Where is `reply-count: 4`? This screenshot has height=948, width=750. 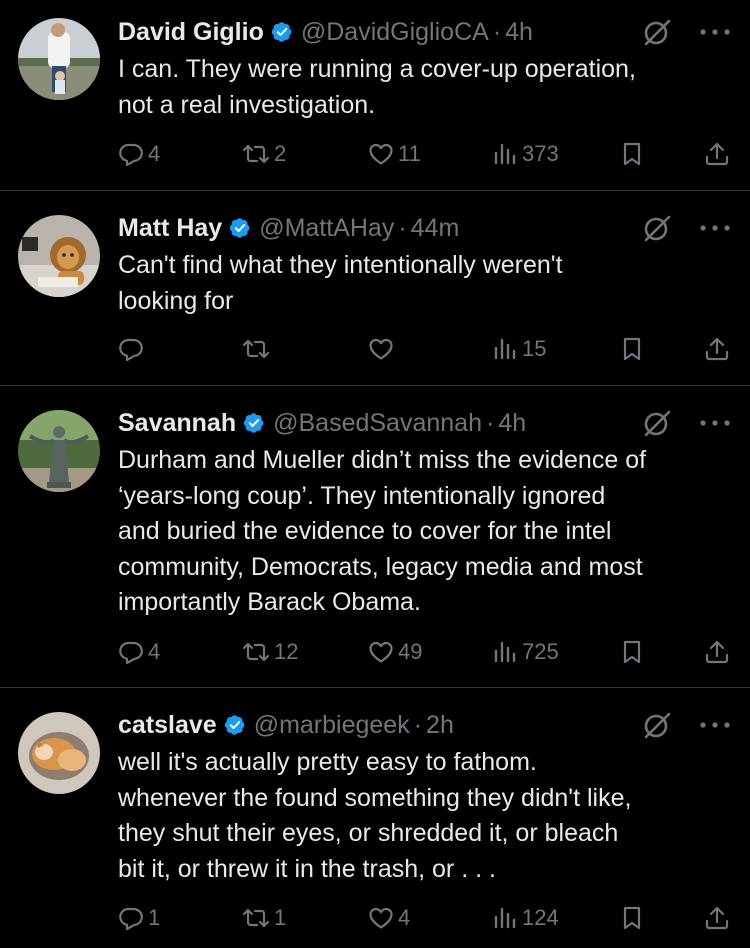 reply-count: 4 is located at coordinates (154, 153).